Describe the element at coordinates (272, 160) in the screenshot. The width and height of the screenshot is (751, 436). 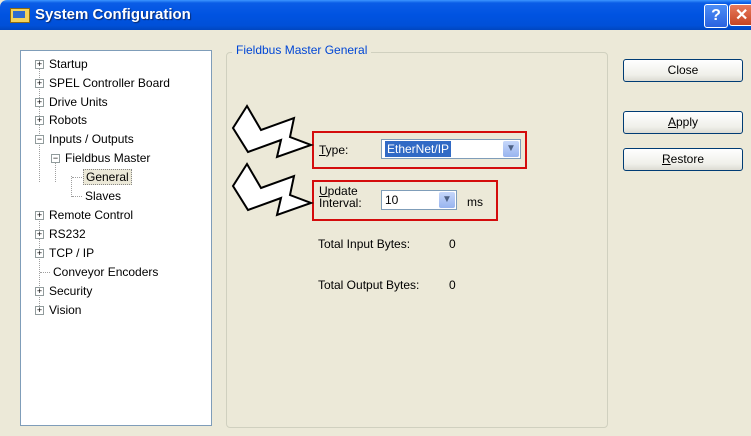
I see `callout-arrows` at that location.